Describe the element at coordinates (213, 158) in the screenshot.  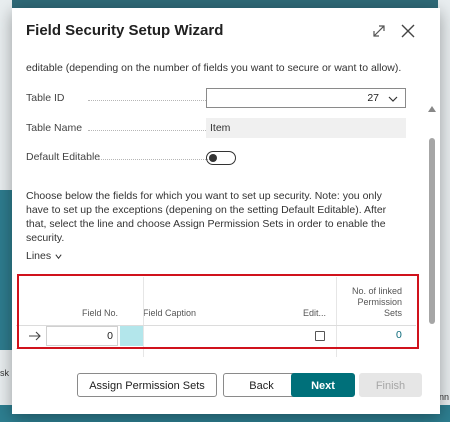
I see `toggle-knob` at that location.